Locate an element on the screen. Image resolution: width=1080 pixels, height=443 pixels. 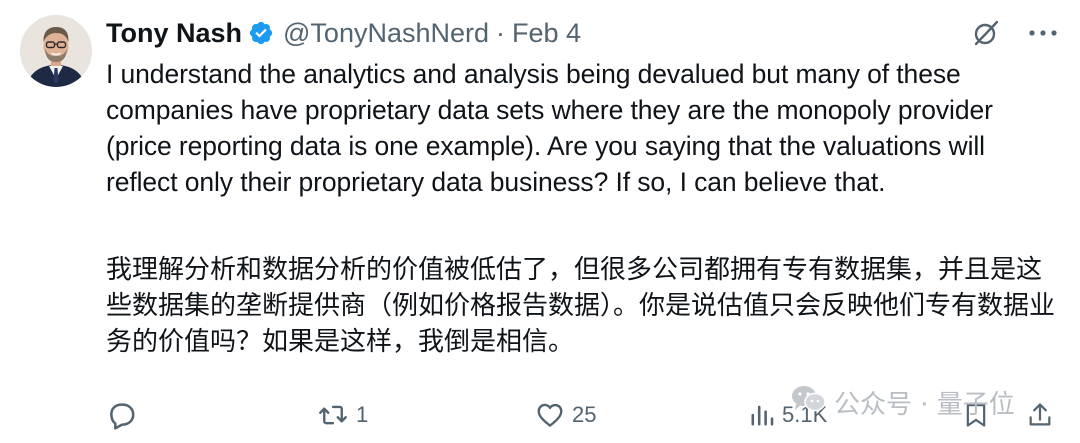
author-handle: @TonyNashNerd is located at coordinates (386, 33).